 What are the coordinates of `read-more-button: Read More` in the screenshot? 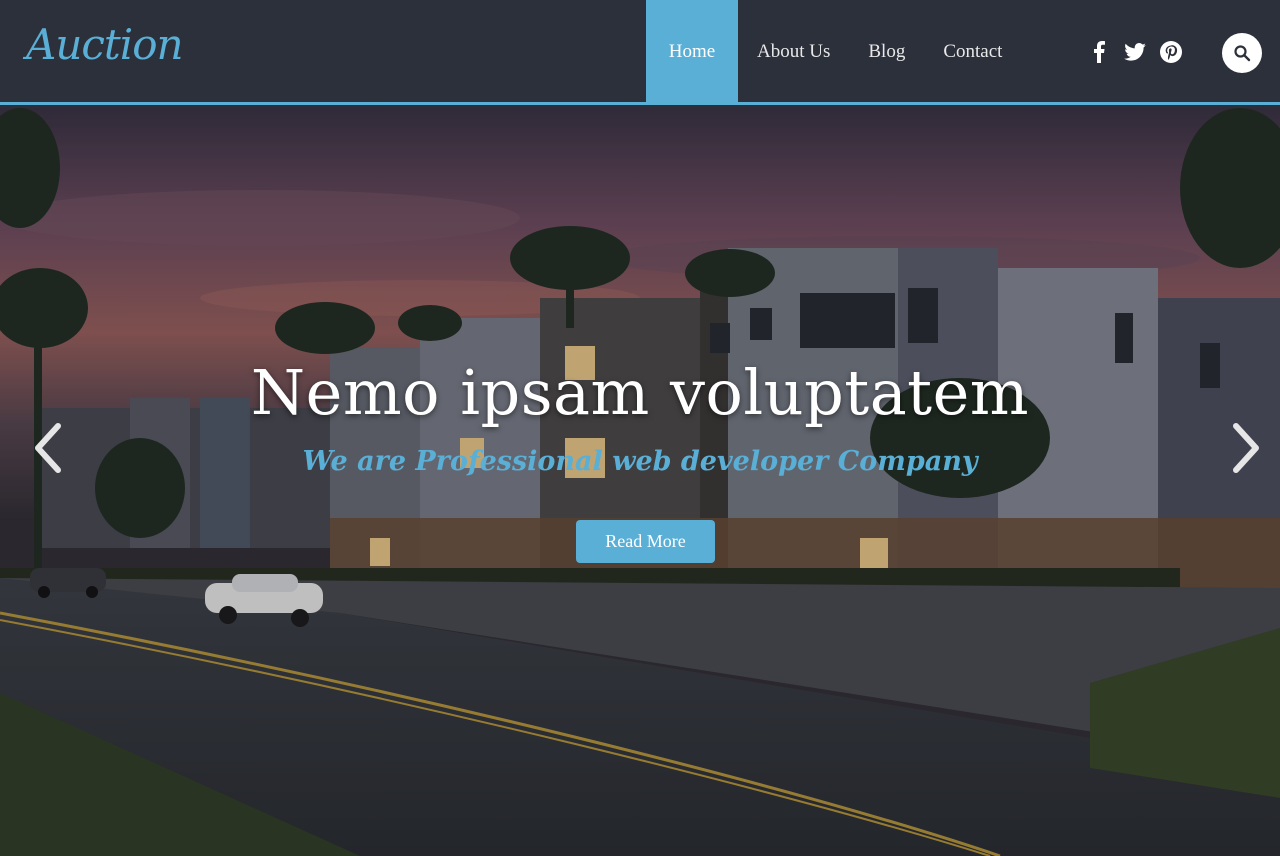 It's located at (645, 541).